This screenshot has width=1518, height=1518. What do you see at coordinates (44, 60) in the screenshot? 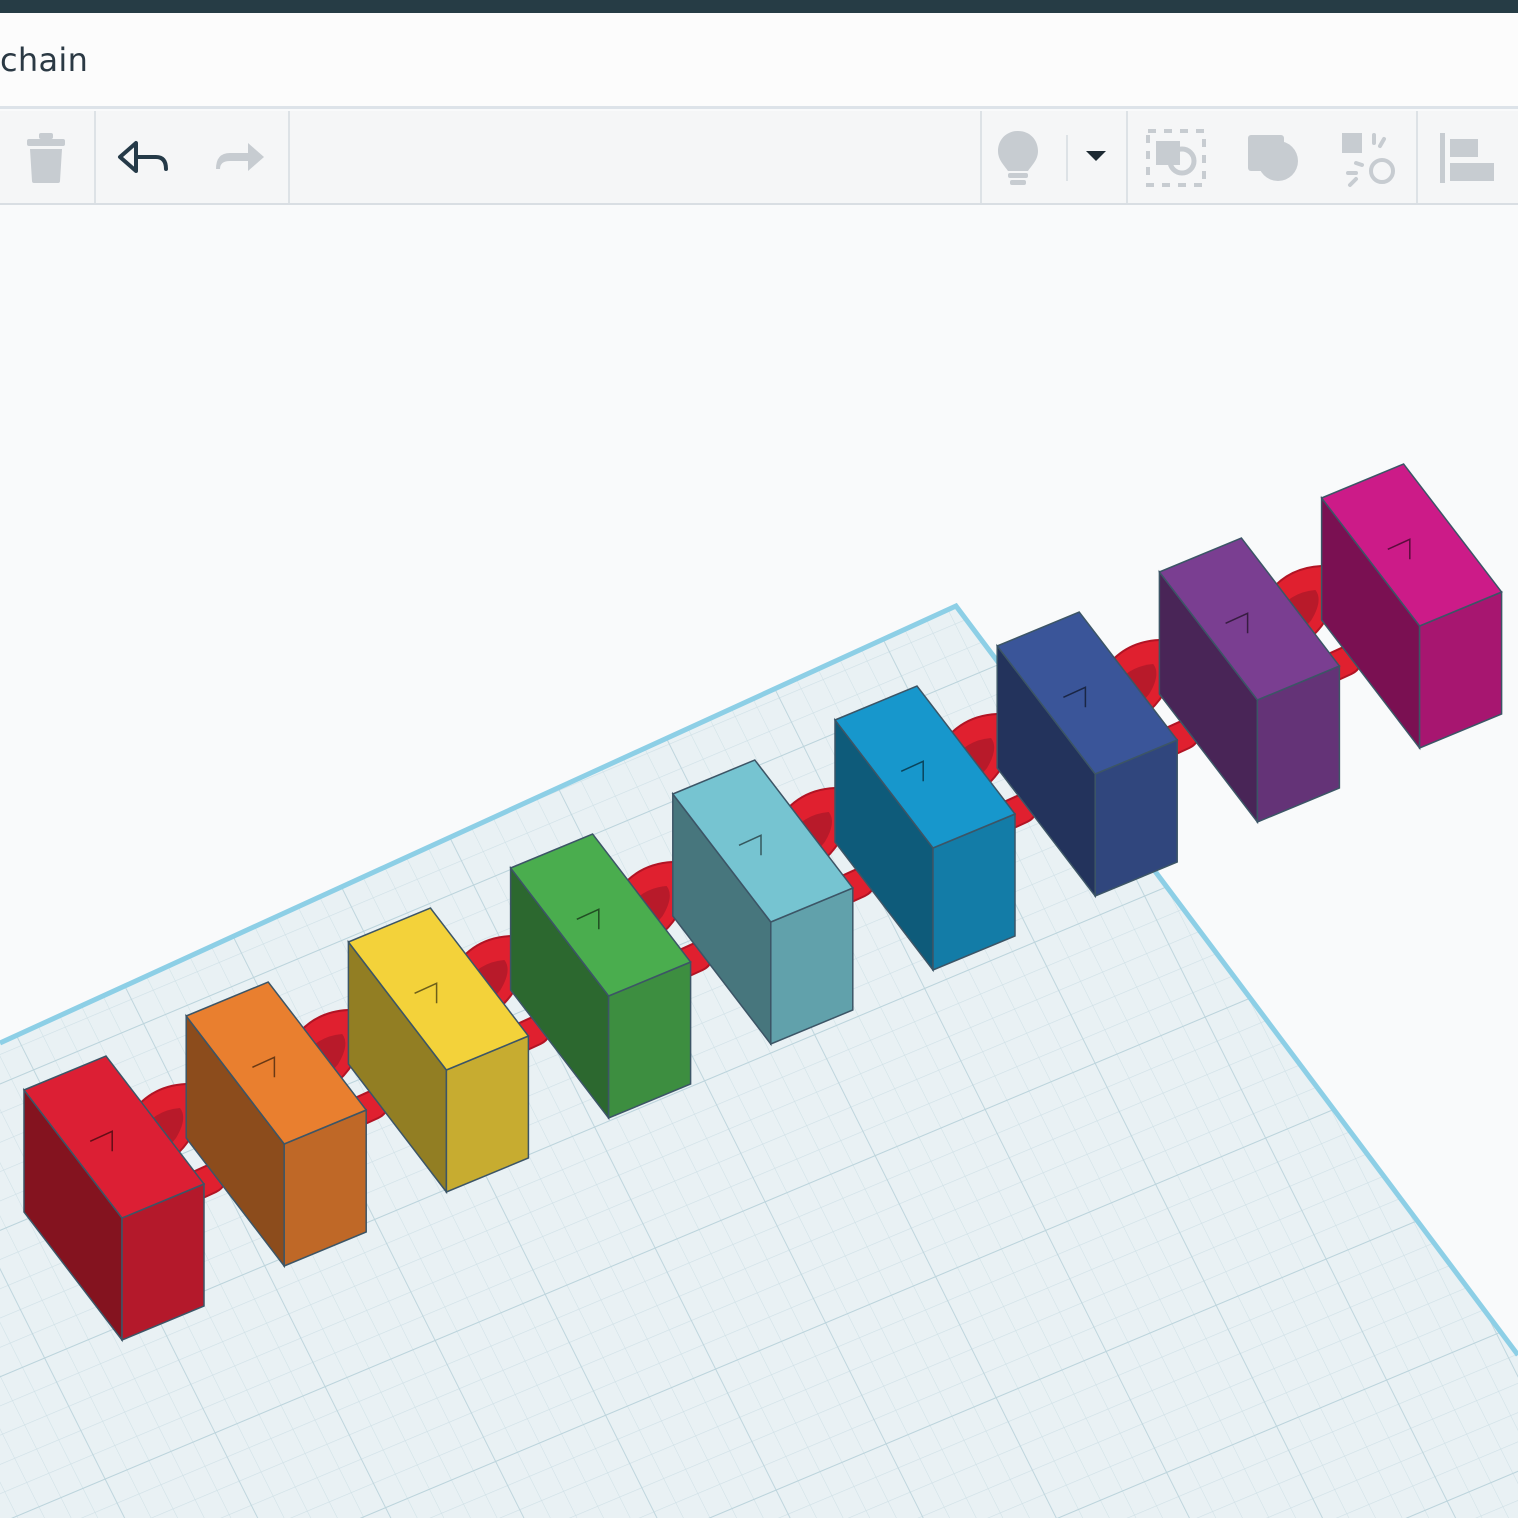
I see `document-title: chain` at bounding box center [44, 60].